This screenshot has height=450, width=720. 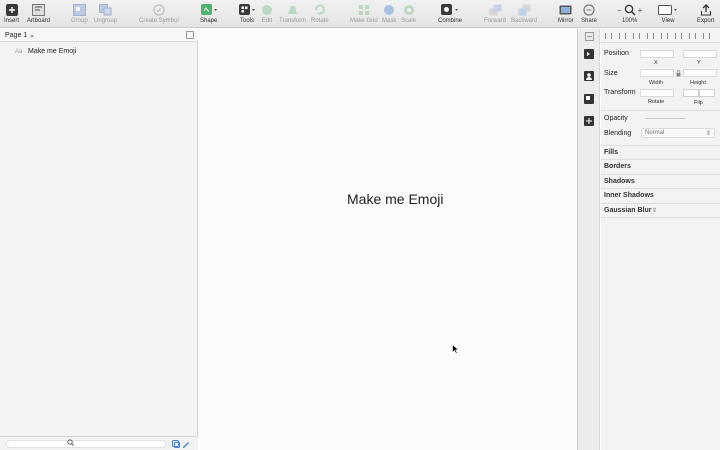 I want to click on shape-icon, so click(x=208, y=9).